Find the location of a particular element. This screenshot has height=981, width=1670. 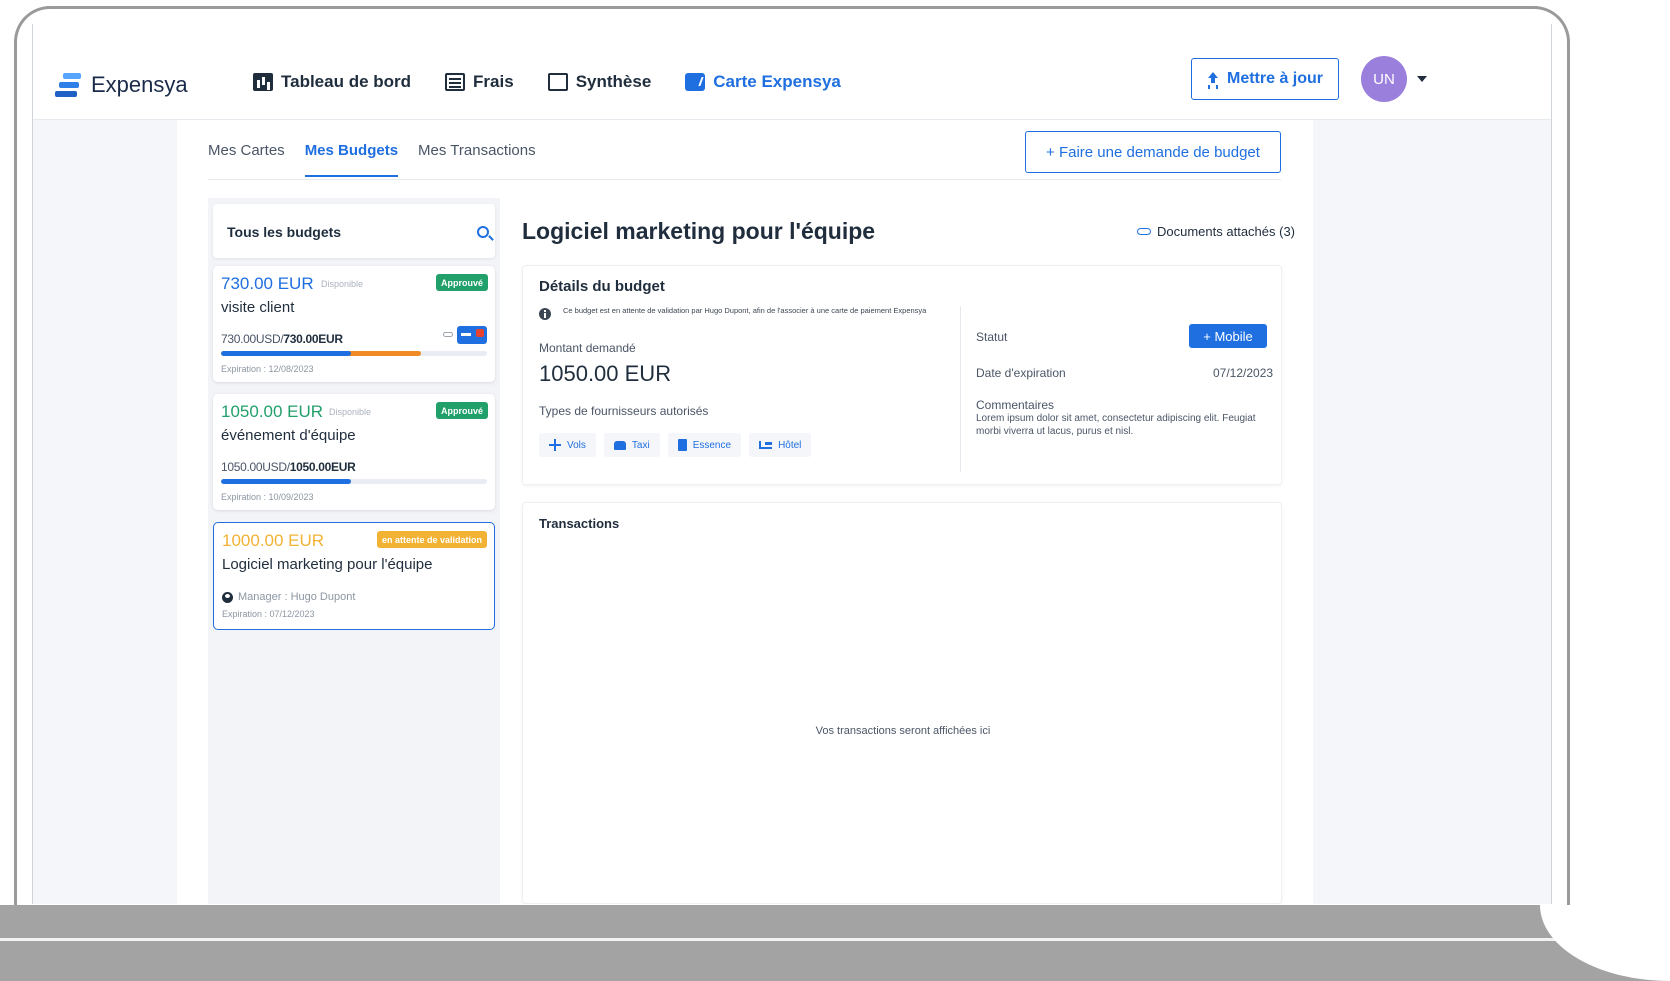

tab-my-transactions: Mes Transactions is located at coordinates (477, 159).